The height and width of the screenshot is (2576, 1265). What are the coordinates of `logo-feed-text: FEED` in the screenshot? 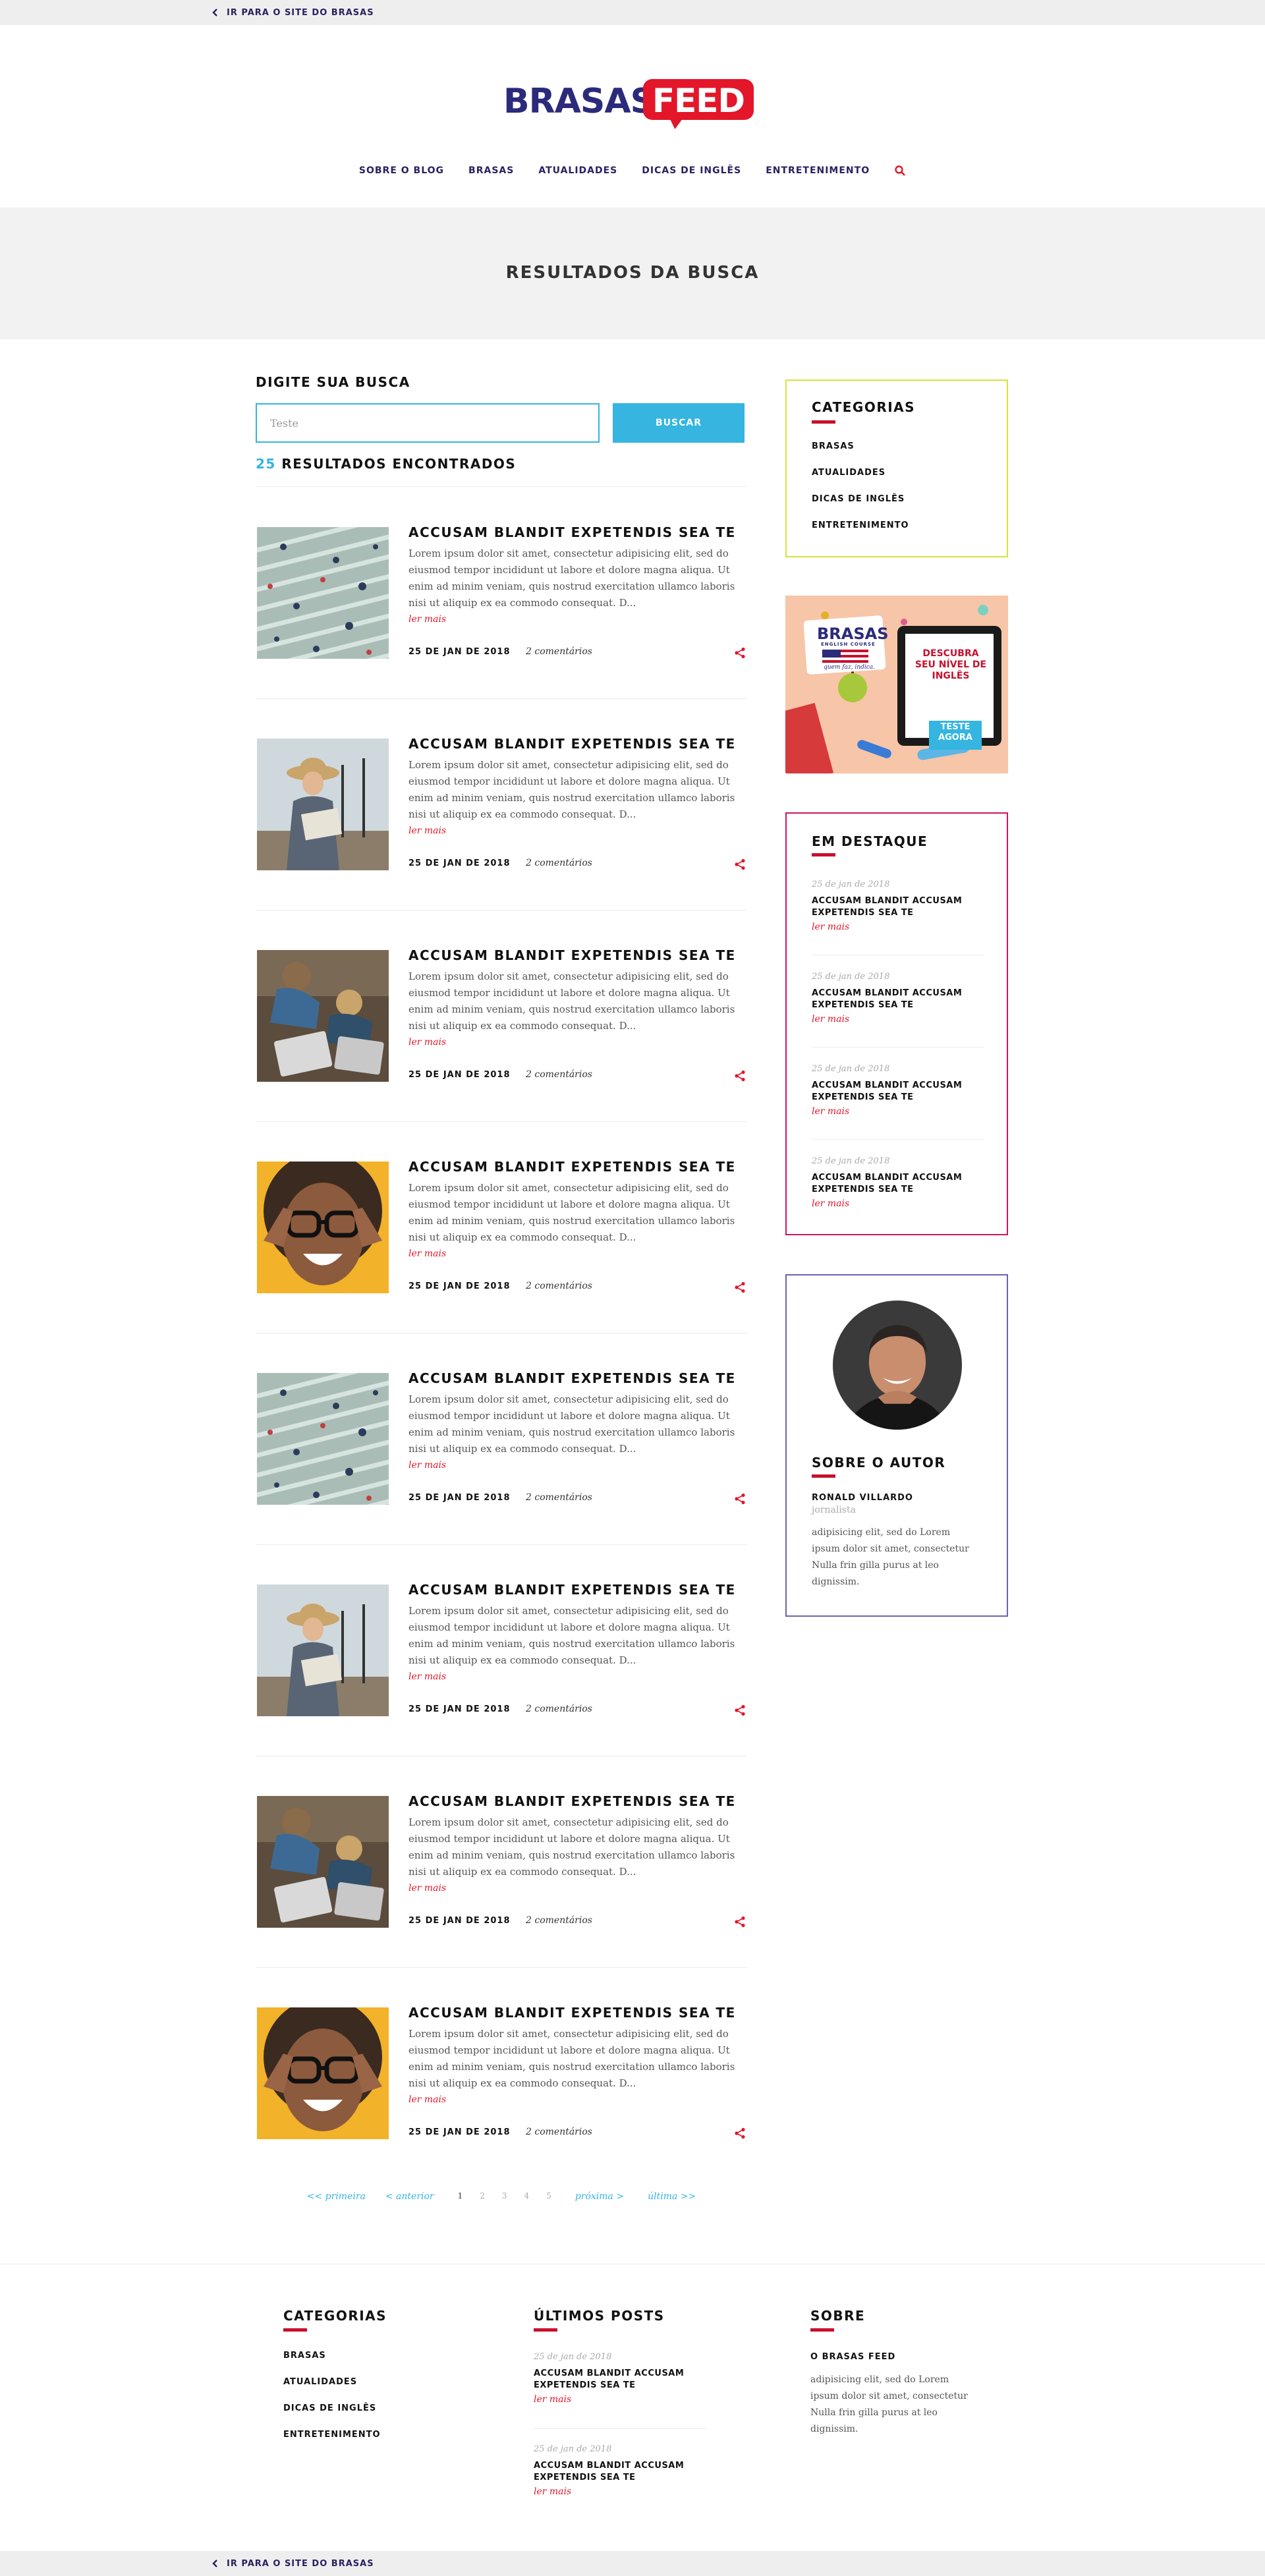 It's located at (698, 101).